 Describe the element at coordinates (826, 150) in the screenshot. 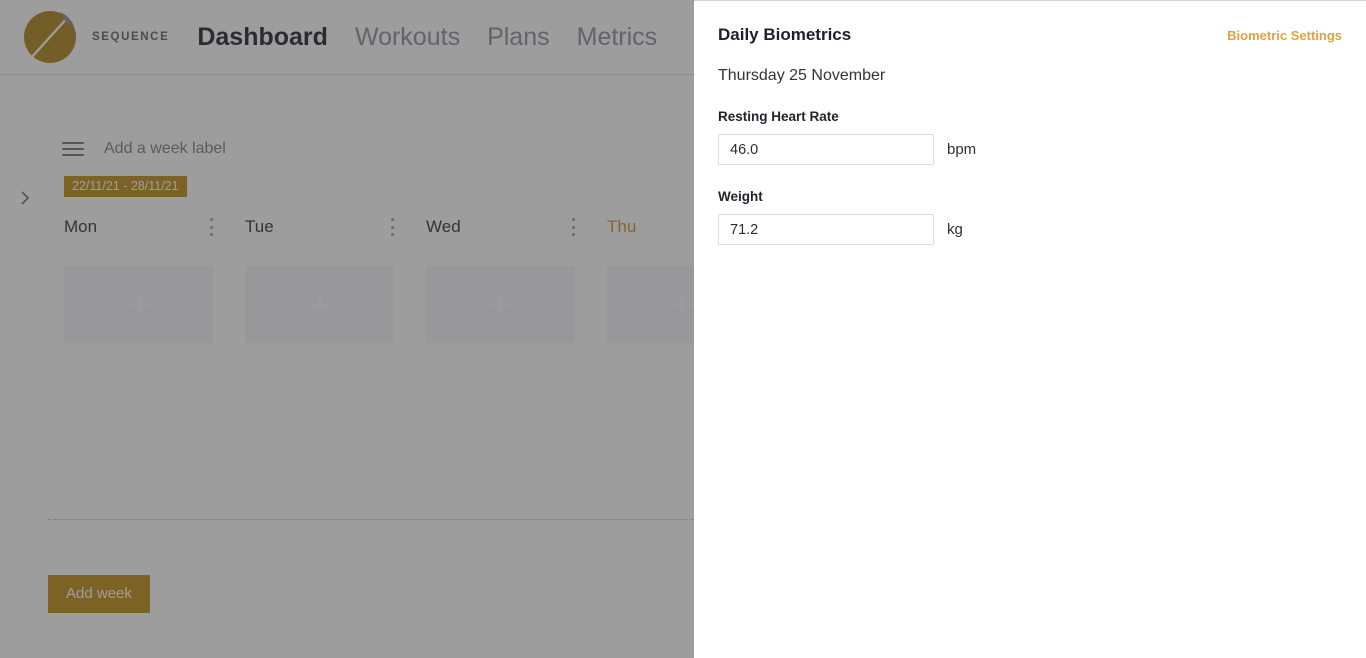

I see `resting-heart-rate-input` at that location.